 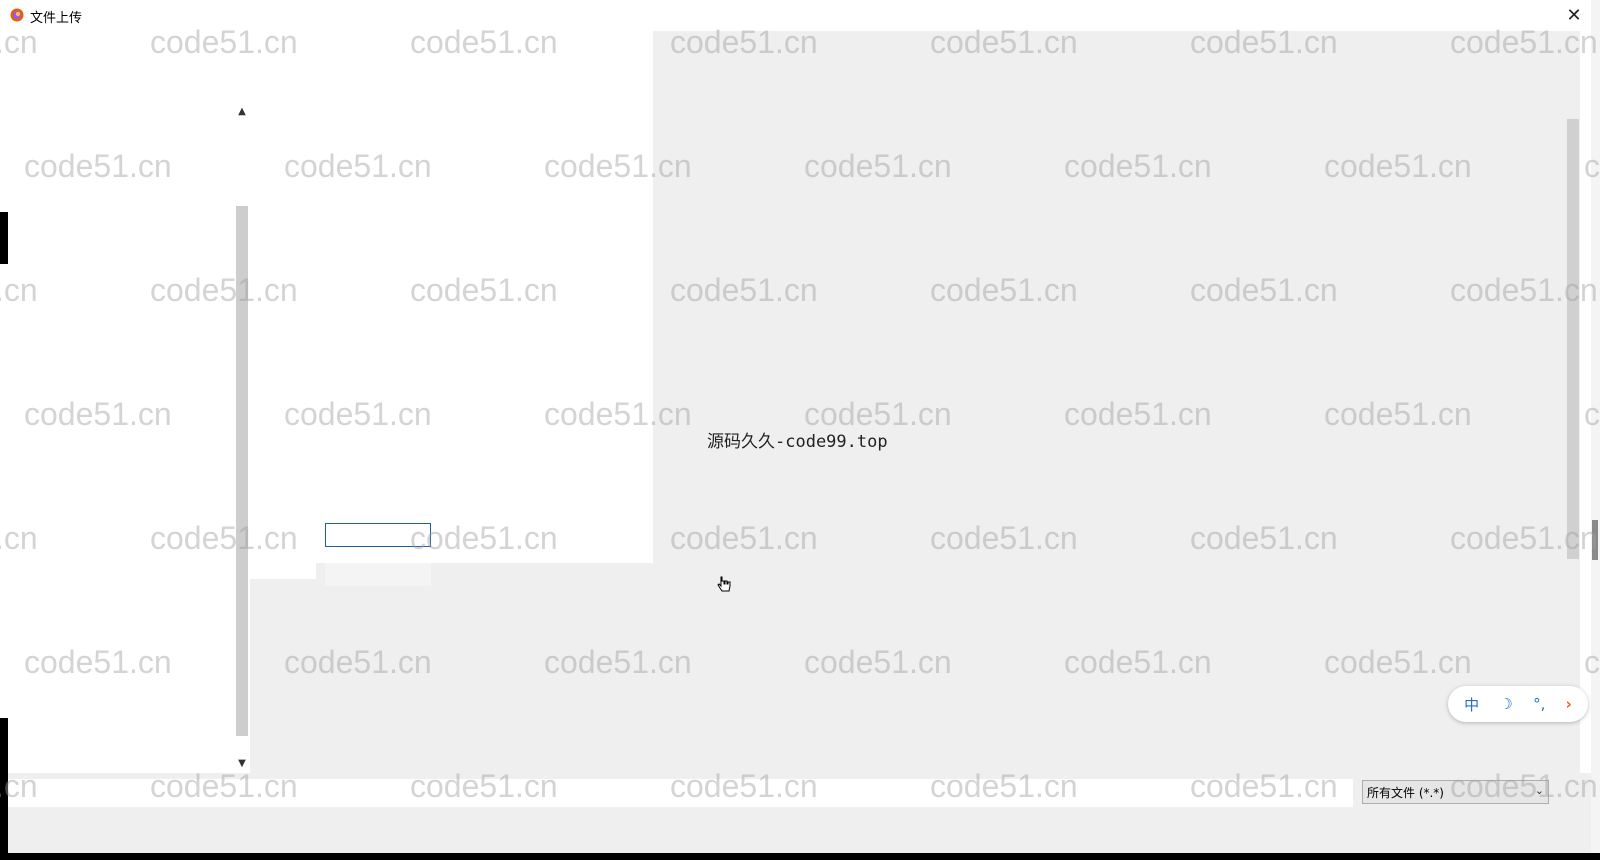 I want to click on close-button: ✕, so click(x=1574, y=15).